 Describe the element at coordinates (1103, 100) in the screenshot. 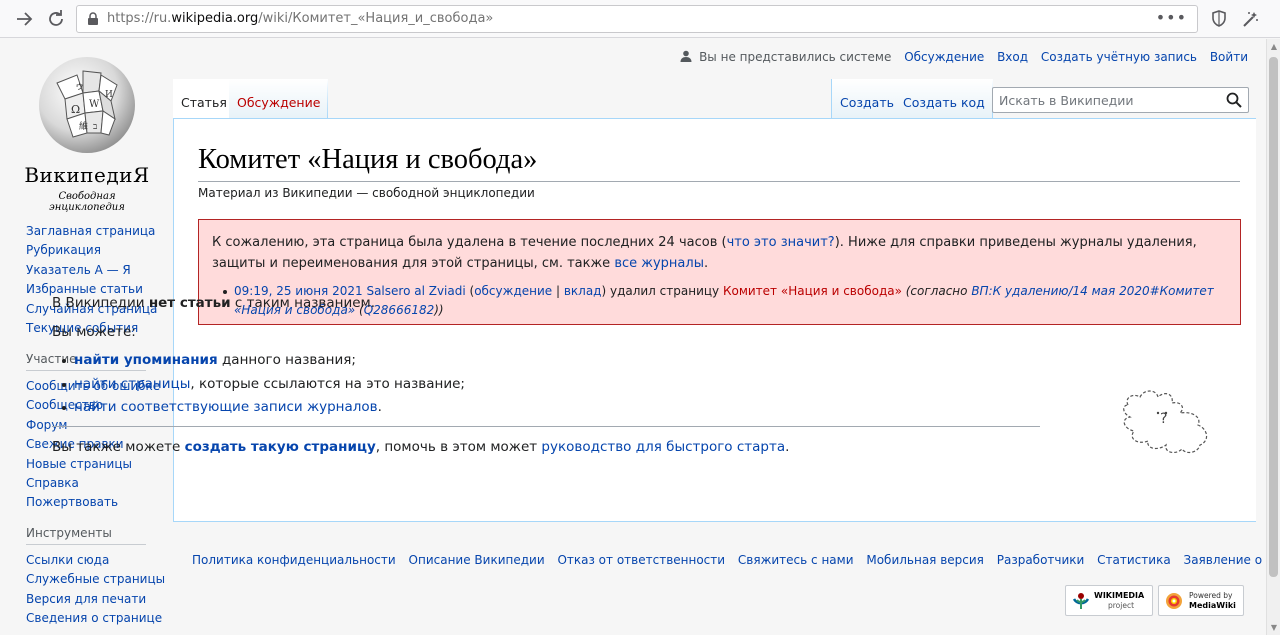

I see `search-input` at that location.